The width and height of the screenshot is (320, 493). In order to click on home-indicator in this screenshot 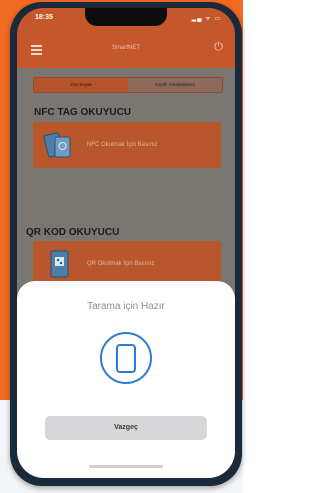, I will do `click(126, 466)`.